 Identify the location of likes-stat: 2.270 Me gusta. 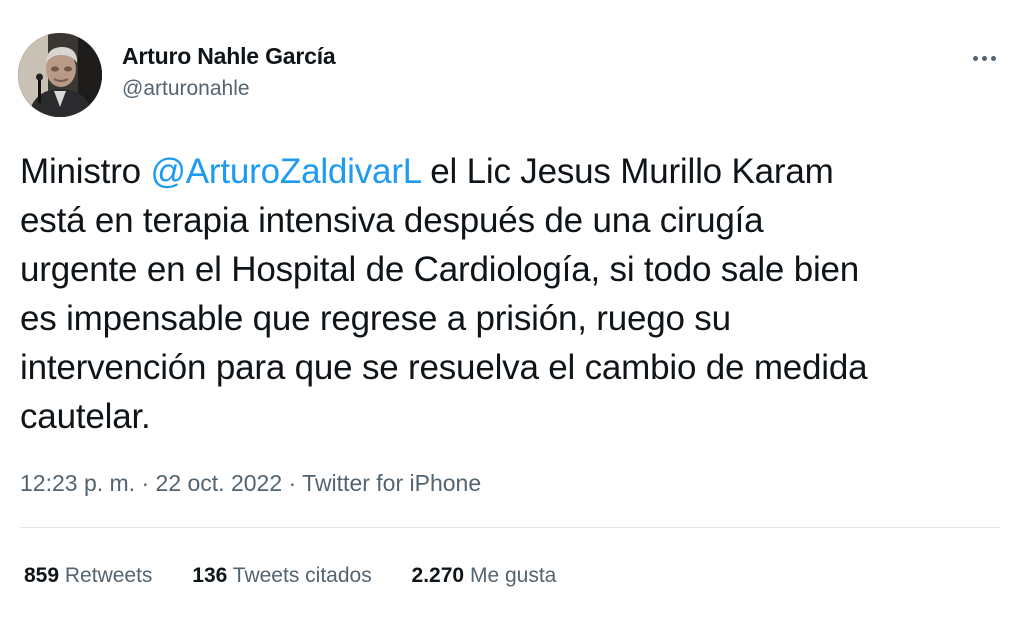
(484, 576).